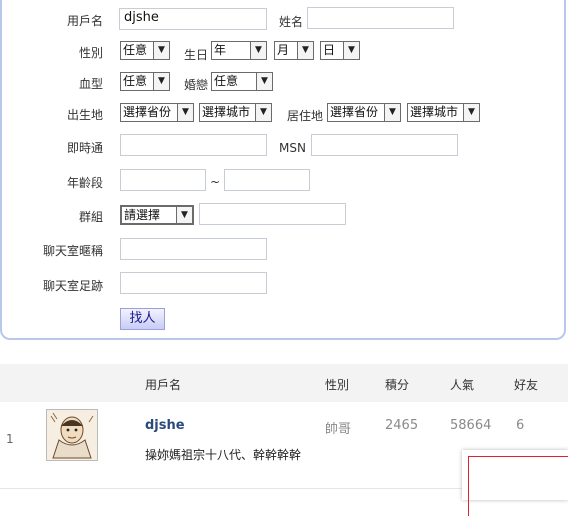  Describe the element at coordinates (384, 145) in the screenshot. I see `msn-input` at that location.